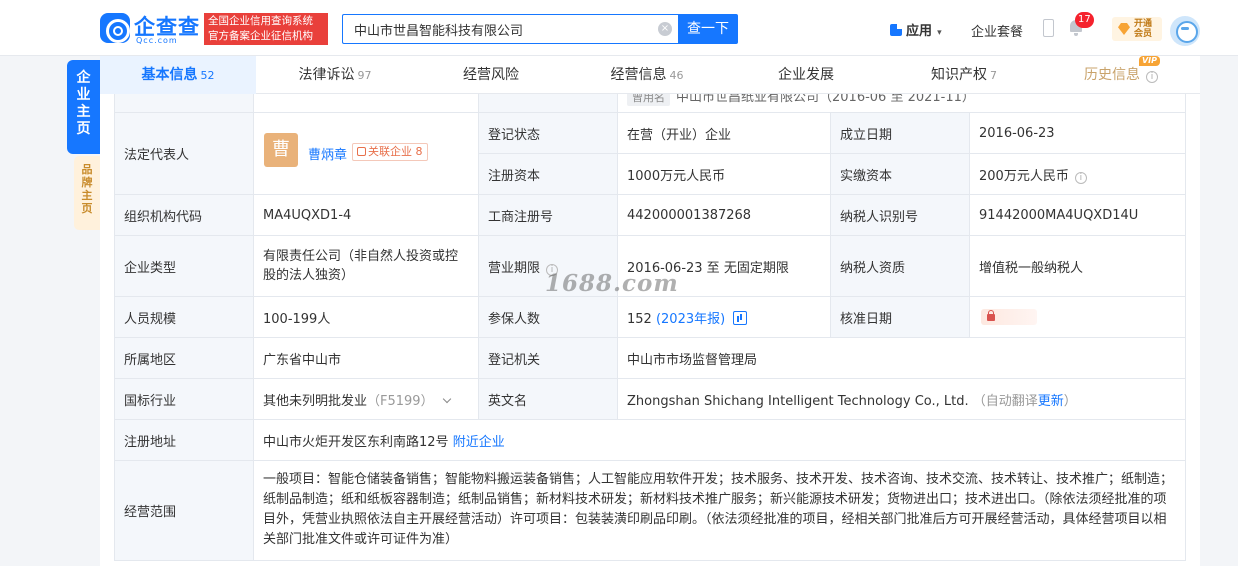  Describe the element at coordinates (665, 29) in the screenshot. I see `clear-icon: ×` at that location.